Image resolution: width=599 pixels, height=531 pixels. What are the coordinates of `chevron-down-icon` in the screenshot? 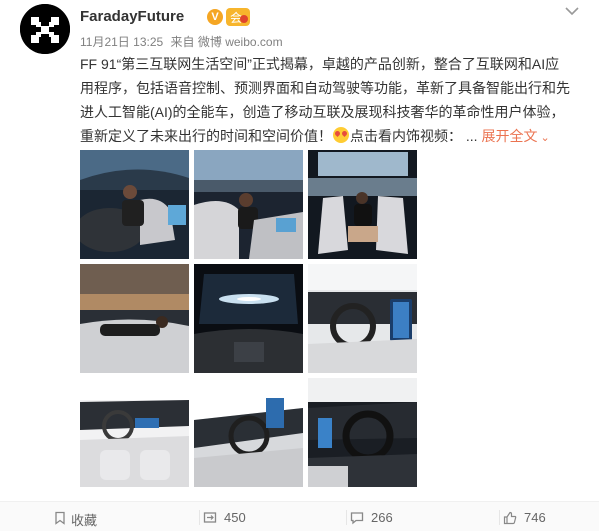 It's located at (572, 11).